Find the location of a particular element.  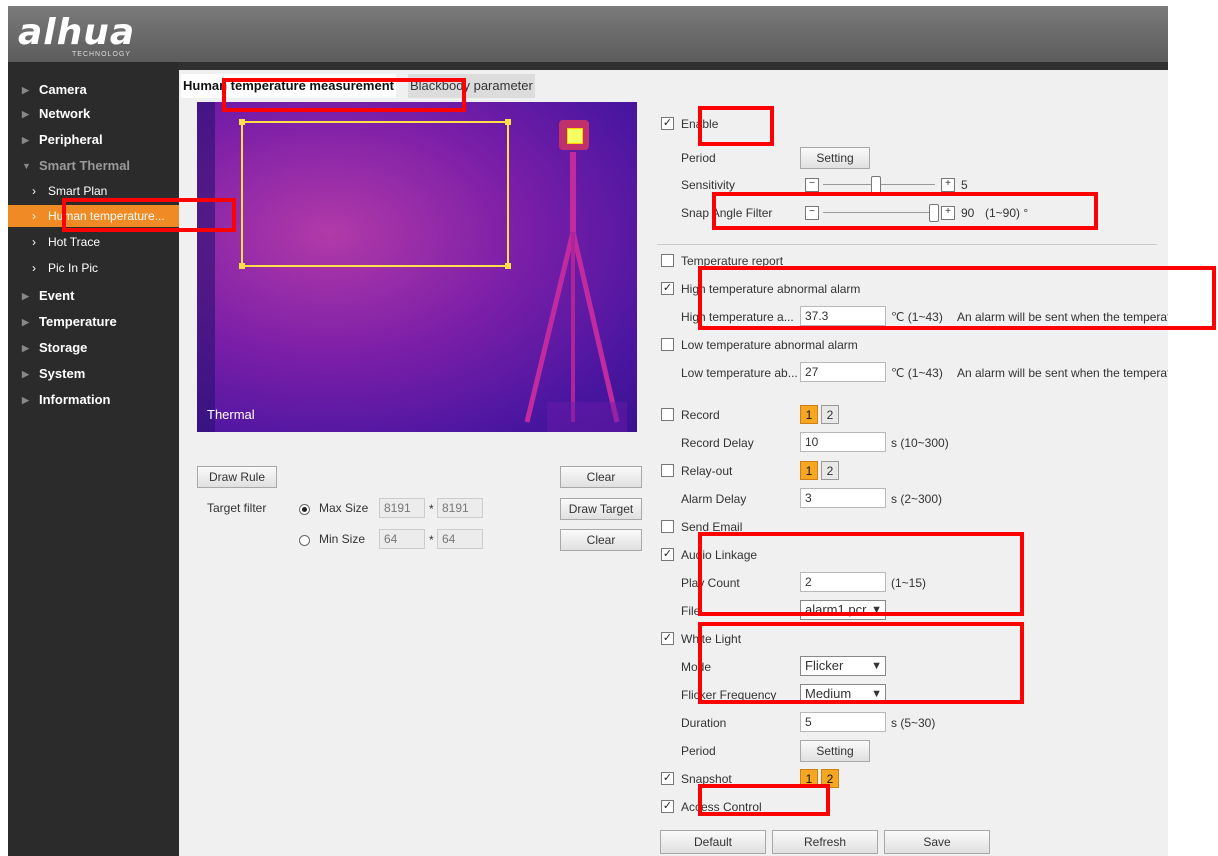

alarm-delay-input: 3 is located at coordinates (843, 498).